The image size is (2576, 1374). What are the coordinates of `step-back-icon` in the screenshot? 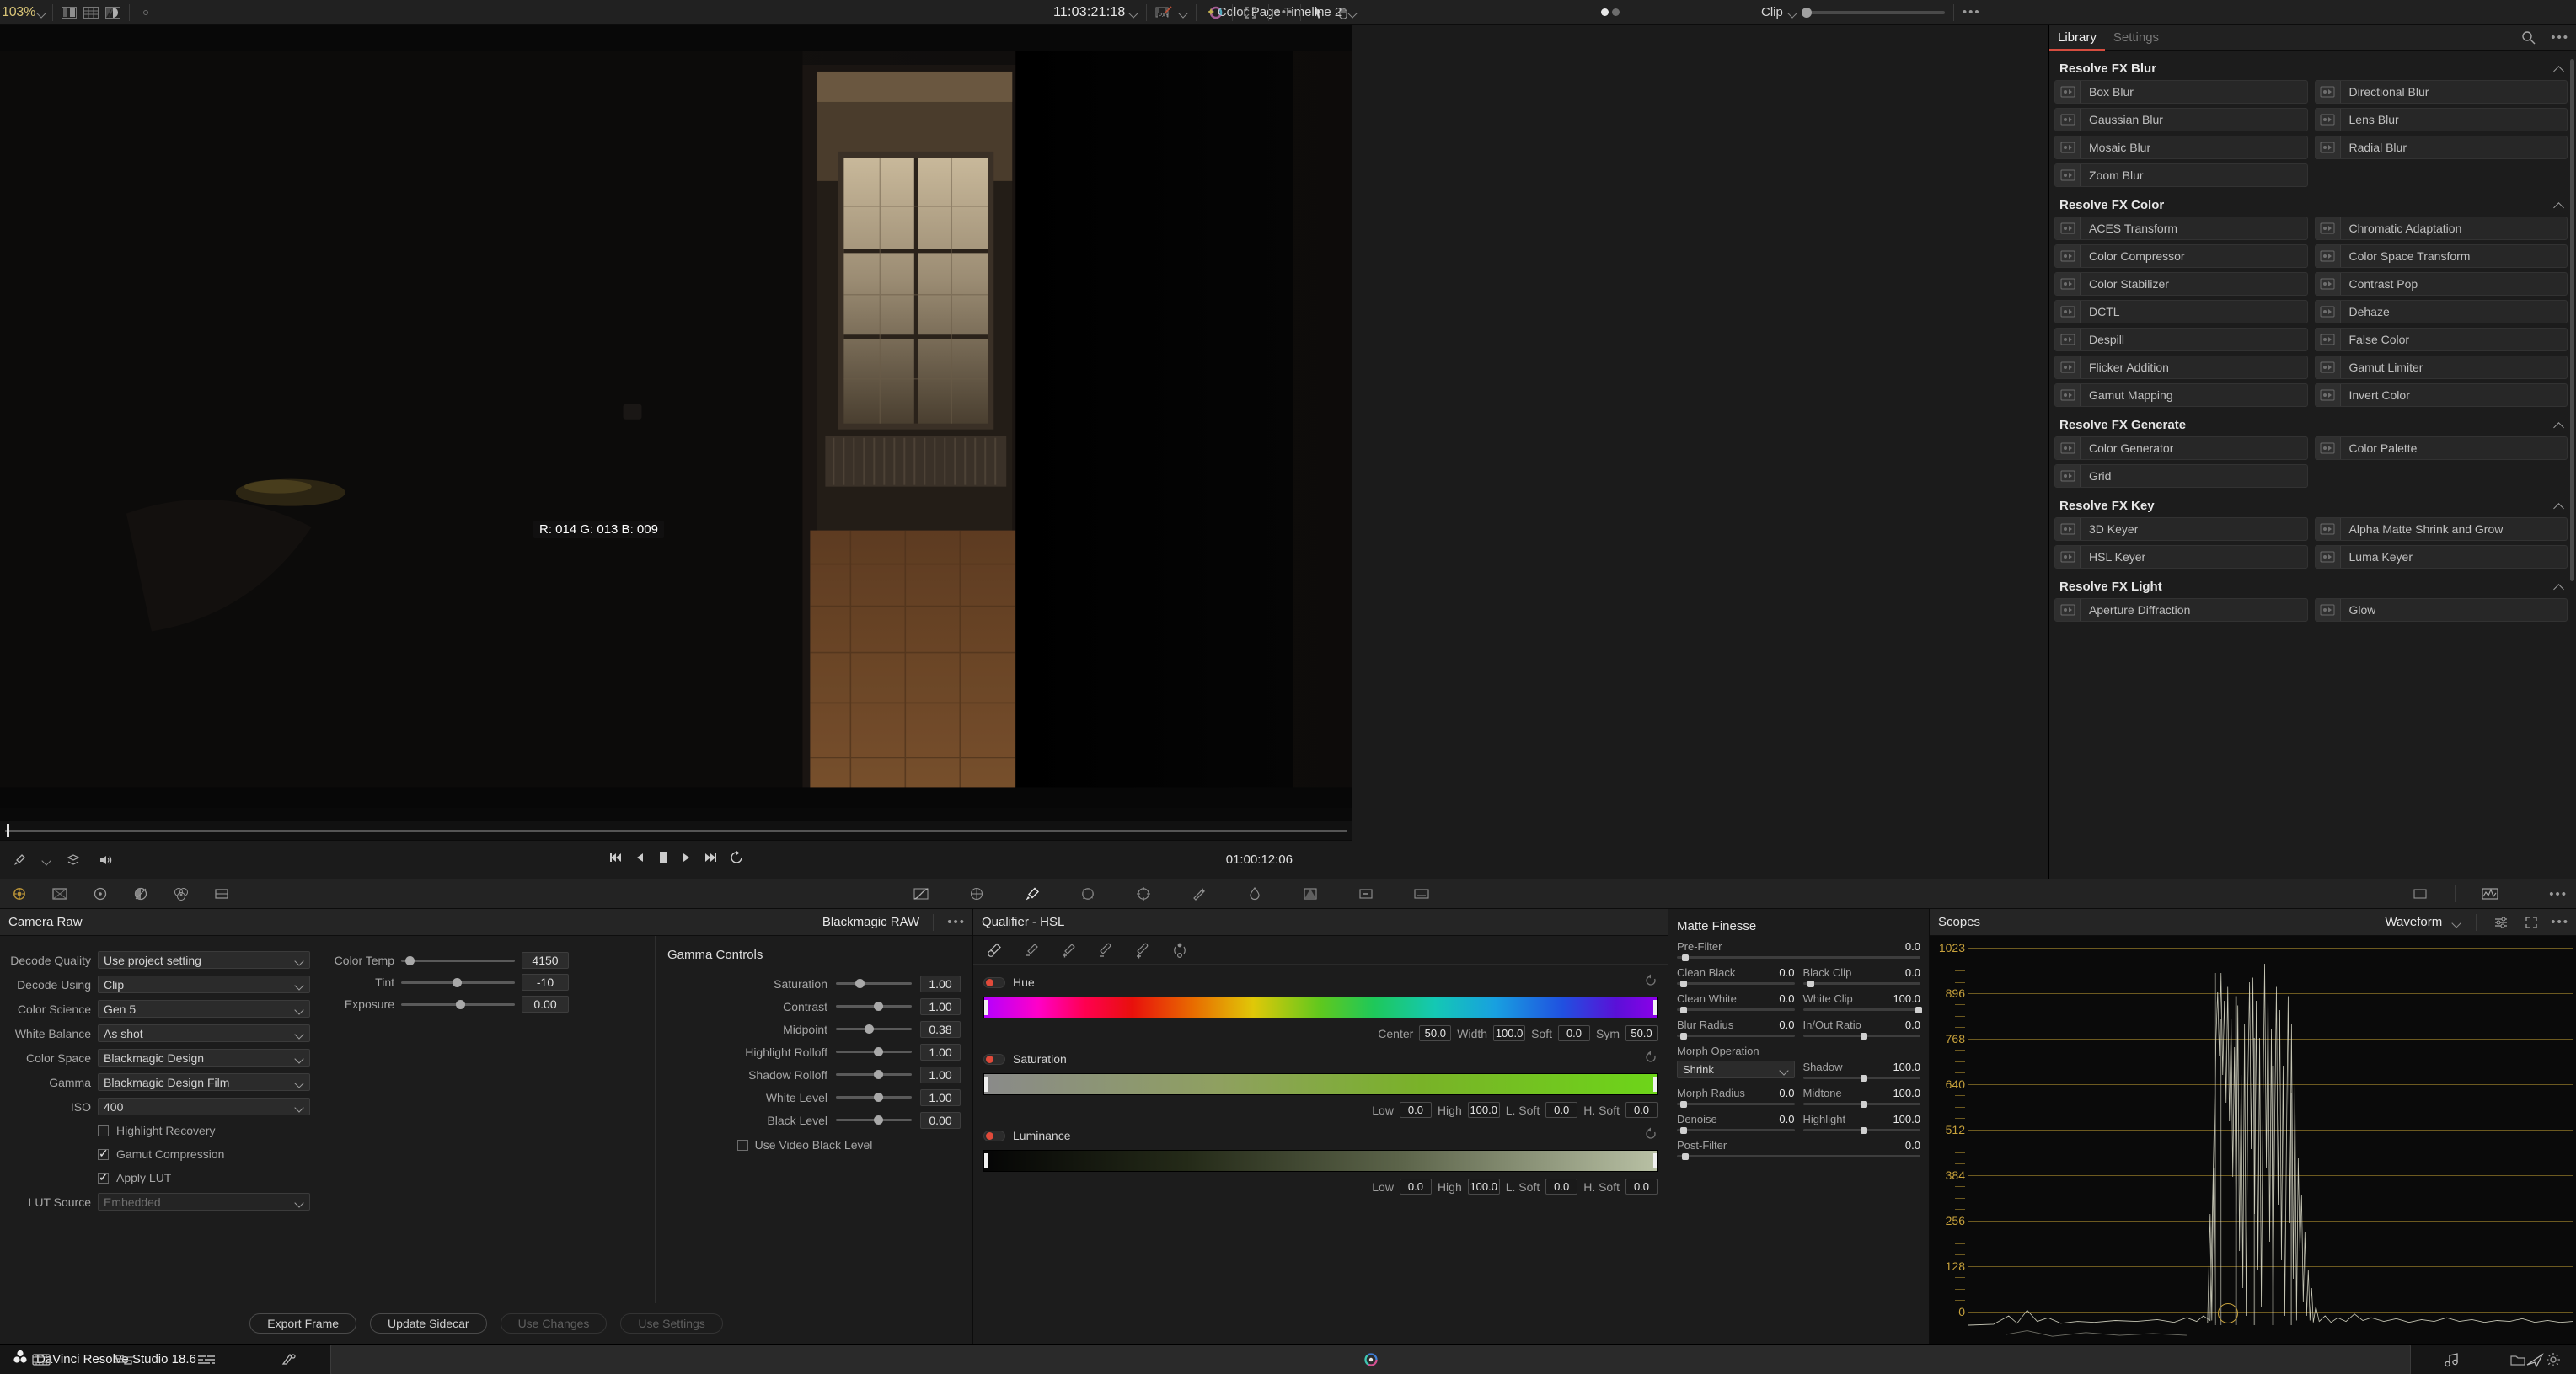 It's located at (640, 860).